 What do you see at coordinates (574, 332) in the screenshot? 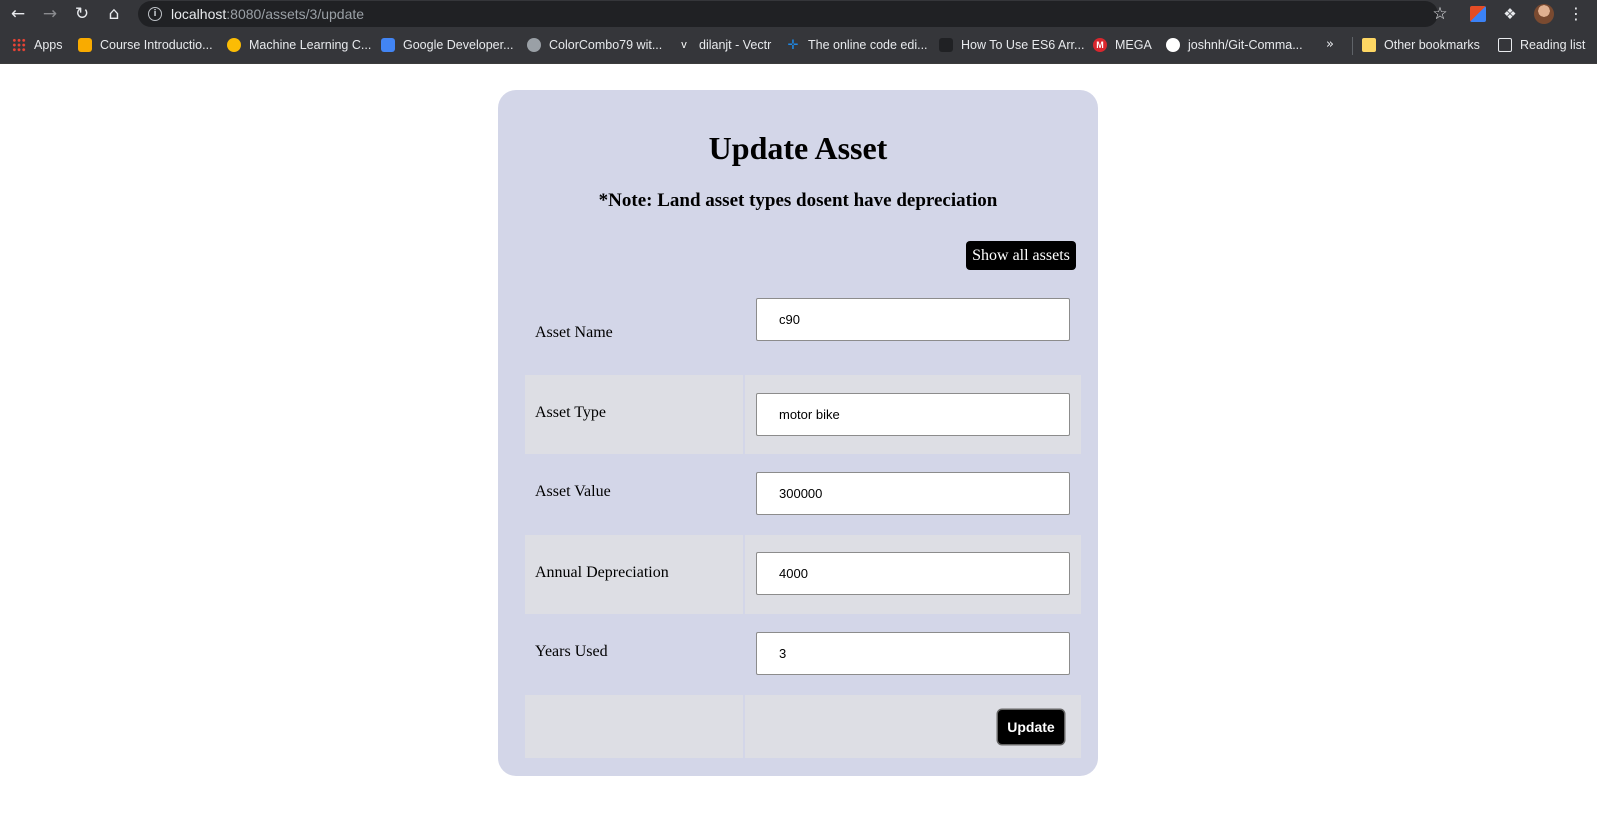
I see `asset-name-label: Asset Name` at bounding box center [574, 332].